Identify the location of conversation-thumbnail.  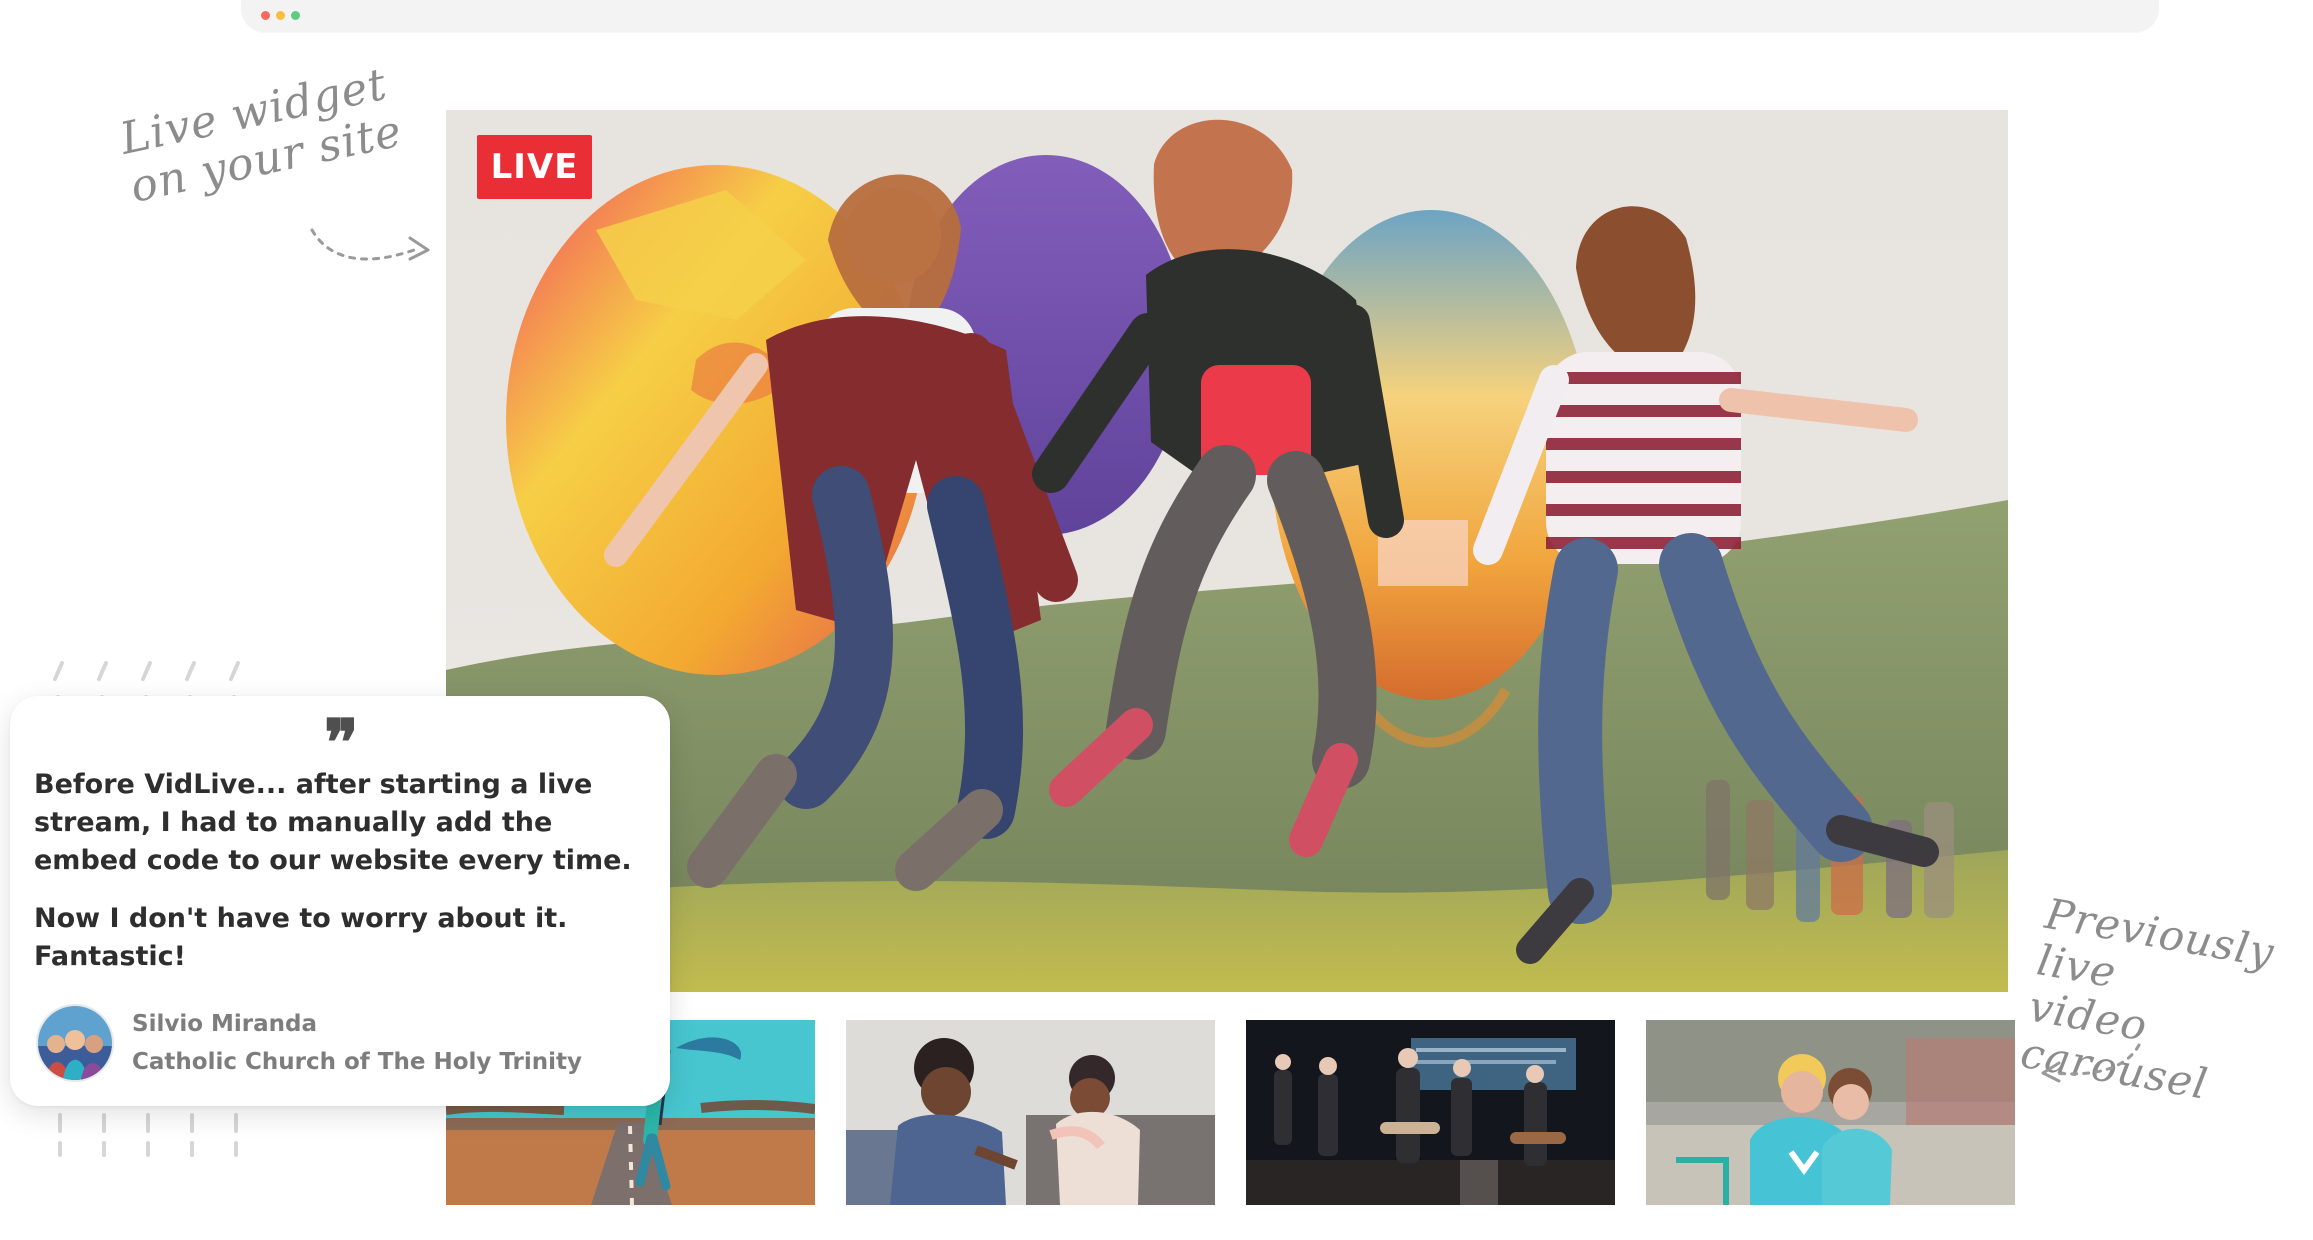
(1030, 1112).